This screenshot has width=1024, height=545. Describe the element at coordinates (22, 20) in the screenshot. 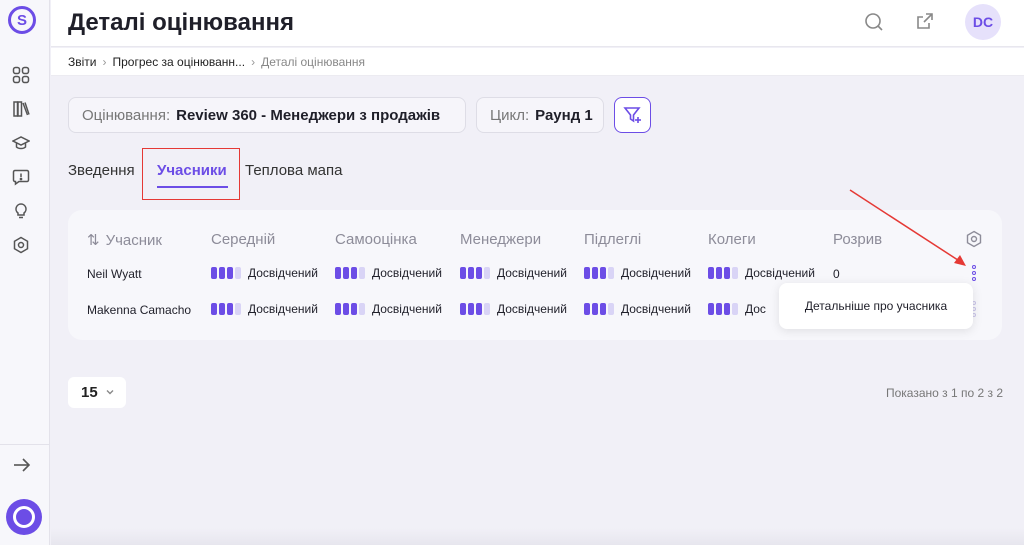

I see `app-logo: S` at that location.